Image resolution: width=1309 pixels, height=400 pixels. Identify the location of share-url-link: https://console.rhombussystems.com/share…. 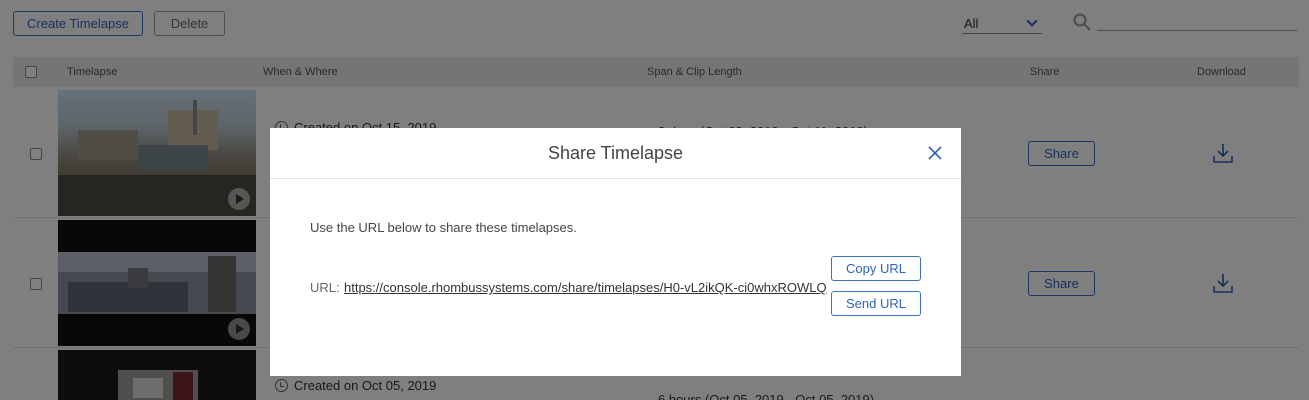
(585, 287).